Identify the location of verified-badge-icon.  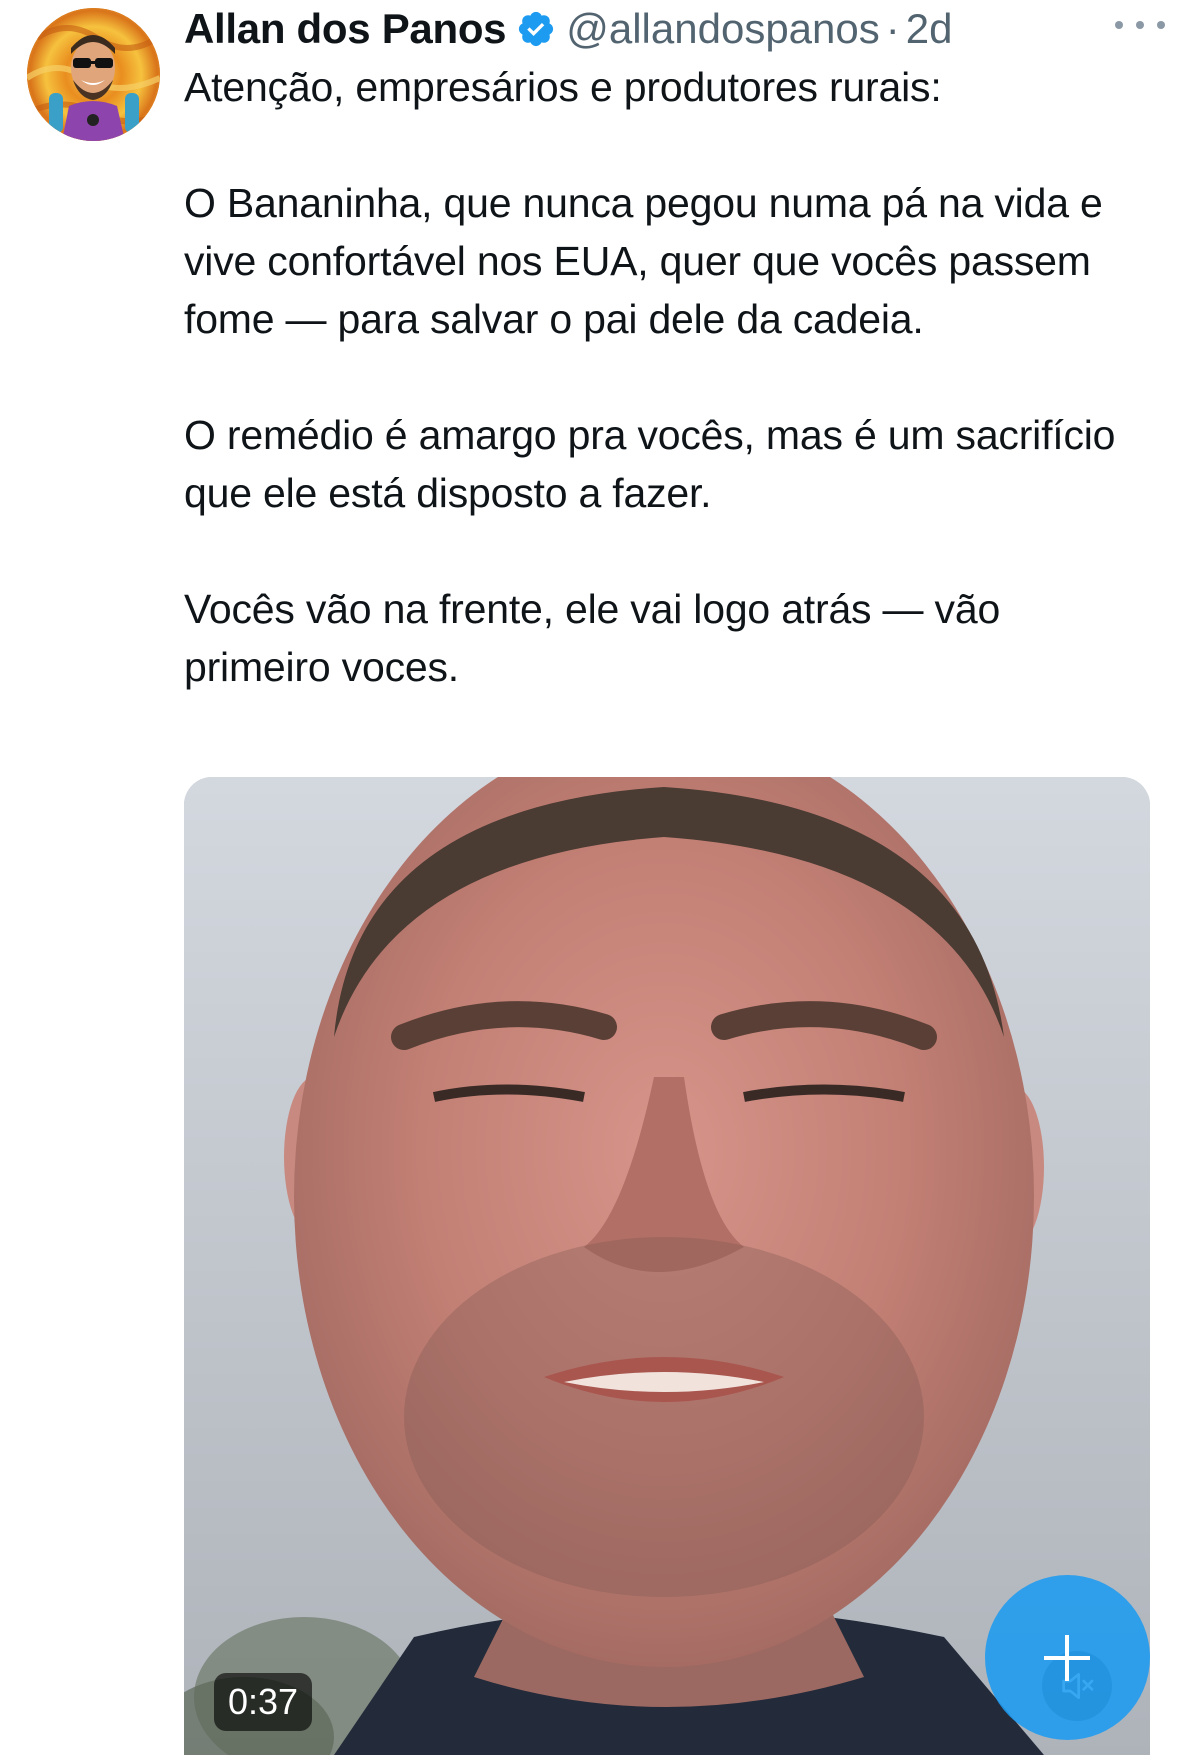
(536, 29).